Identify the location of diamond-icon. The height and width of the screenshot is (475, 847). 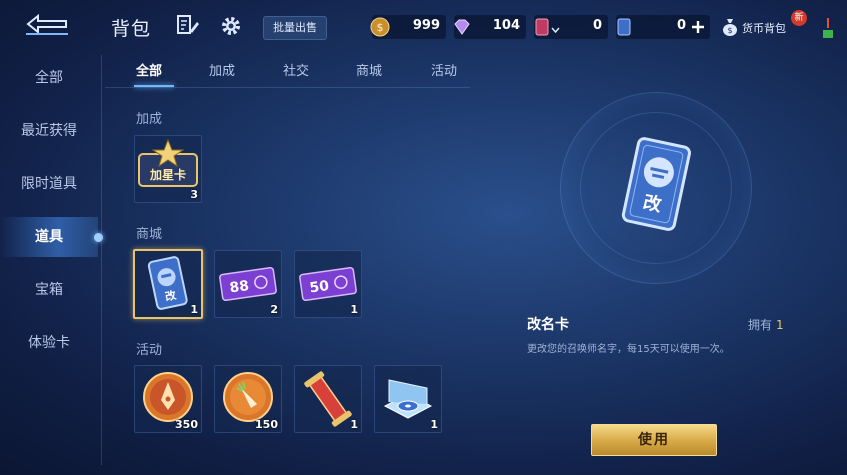
(462, 27).